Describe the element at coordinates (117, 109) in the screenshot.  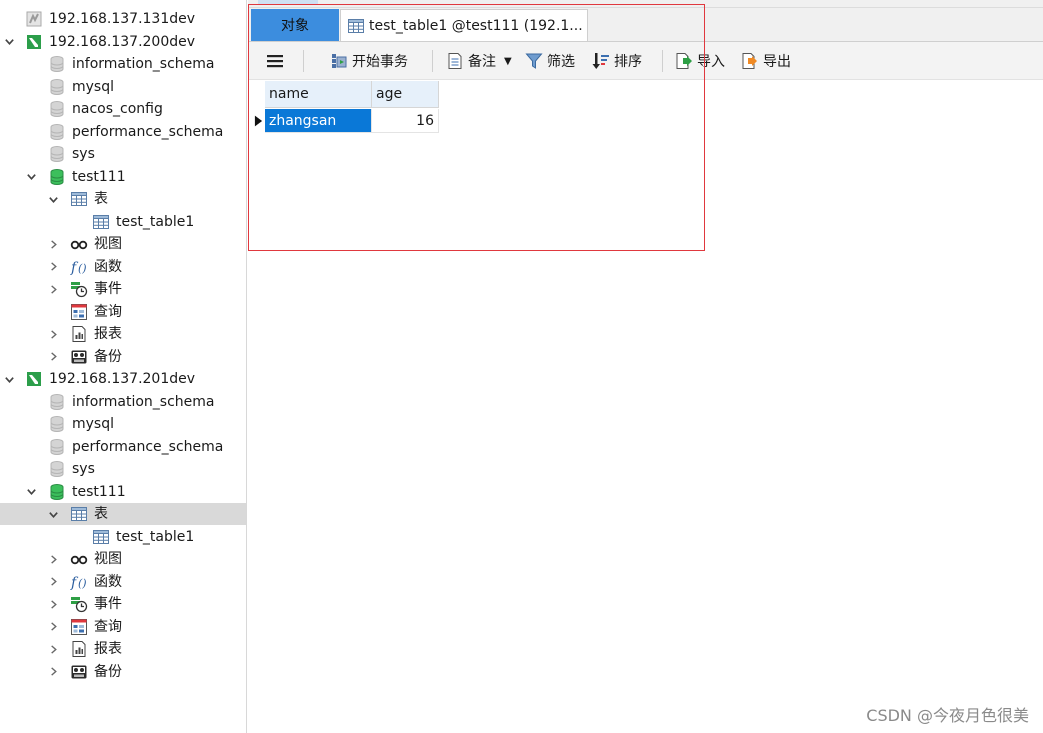
I see `tree-item-label: nacos_config` at that location.